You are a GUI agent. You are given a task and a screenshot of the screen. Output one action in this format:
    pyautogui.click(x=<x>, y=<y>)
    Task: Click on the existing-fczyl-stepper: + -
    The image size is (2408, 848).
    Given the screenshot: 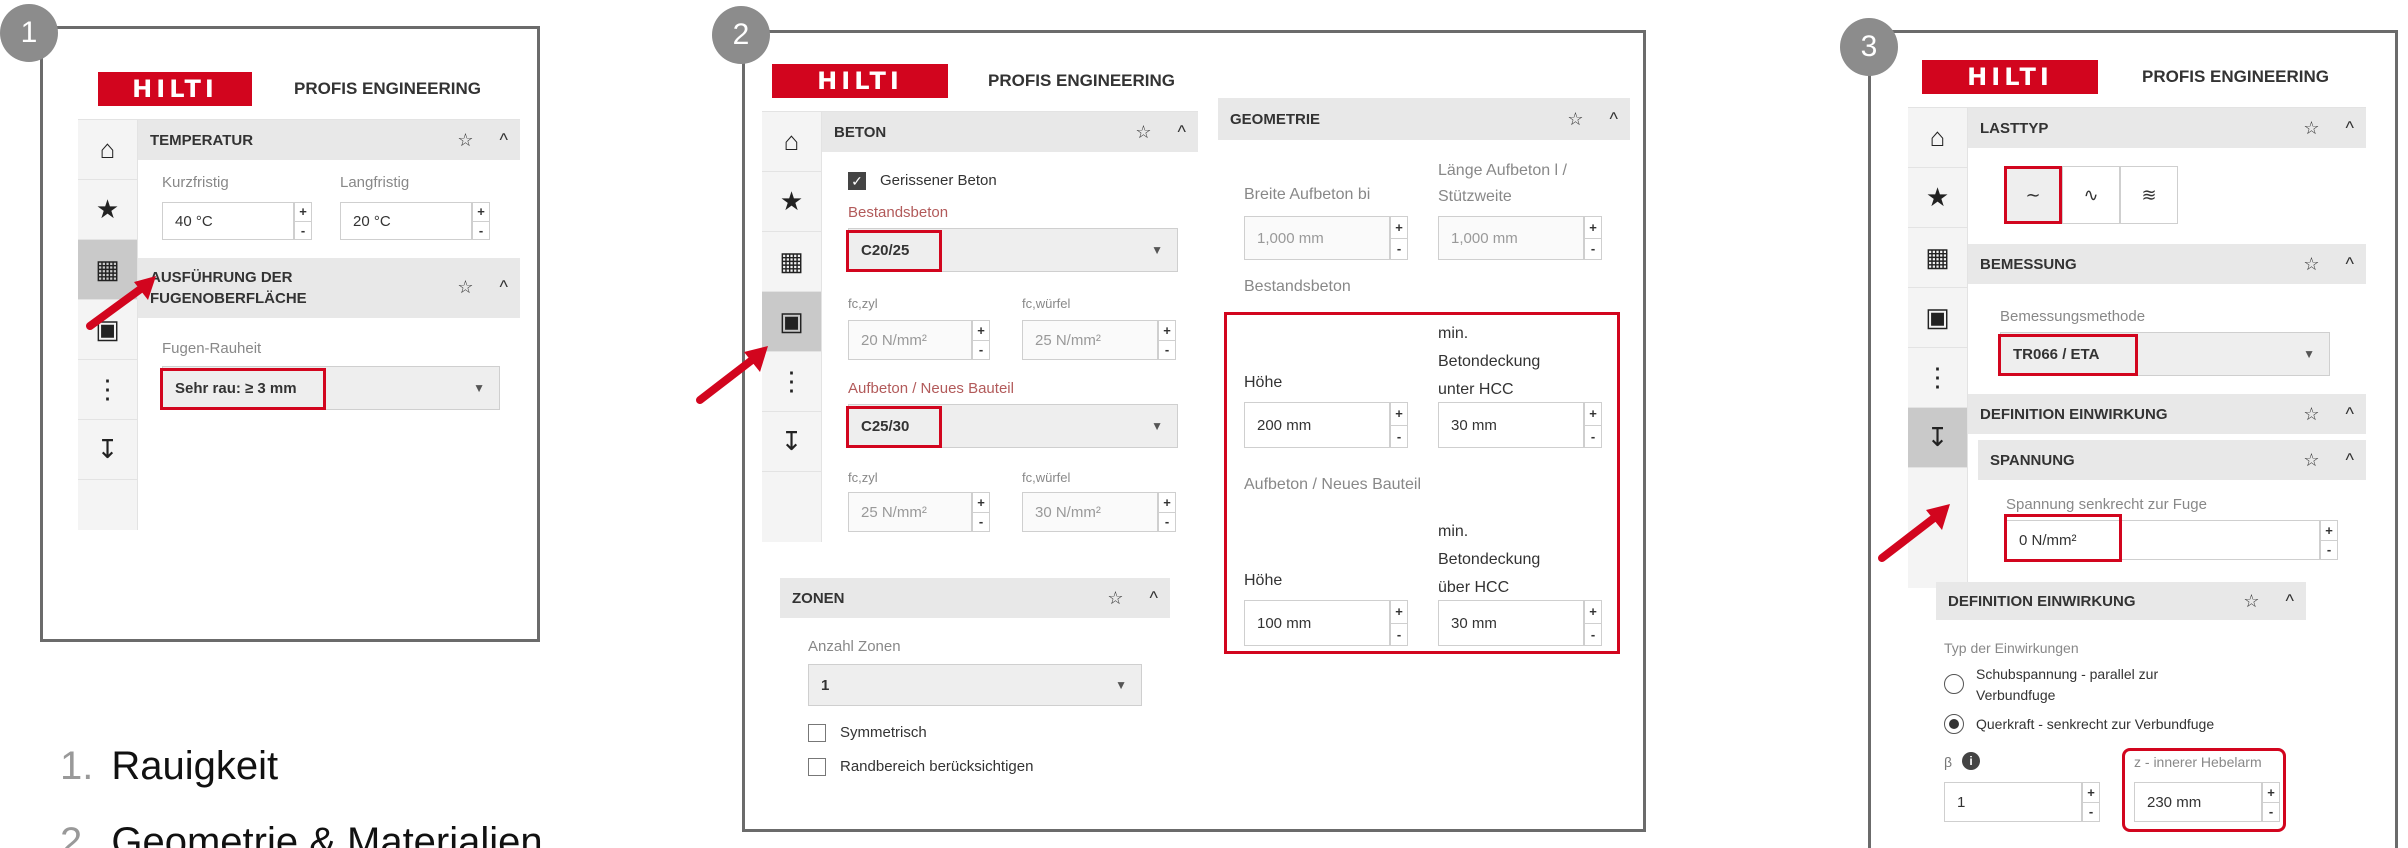 What is the action you would take?
    pyautogui.click(x=981, y=340)
    